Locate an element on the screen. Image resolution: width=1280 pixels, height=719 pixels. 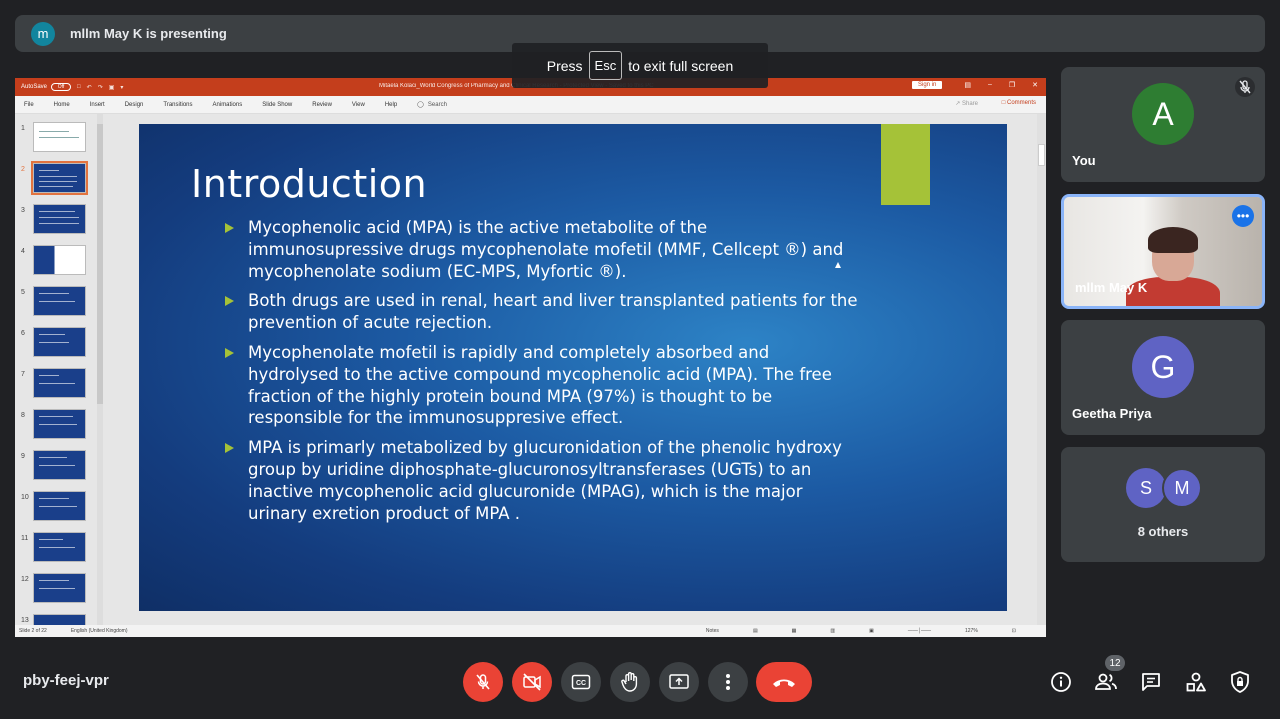
person-hair is located at coordinates (1173, 240).